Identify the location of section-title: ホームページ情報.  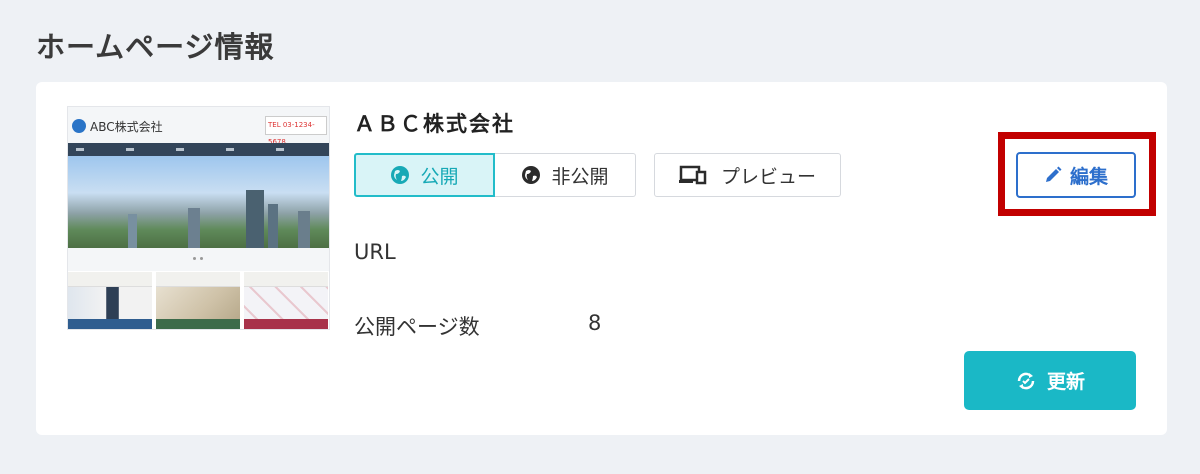
(155, 47).